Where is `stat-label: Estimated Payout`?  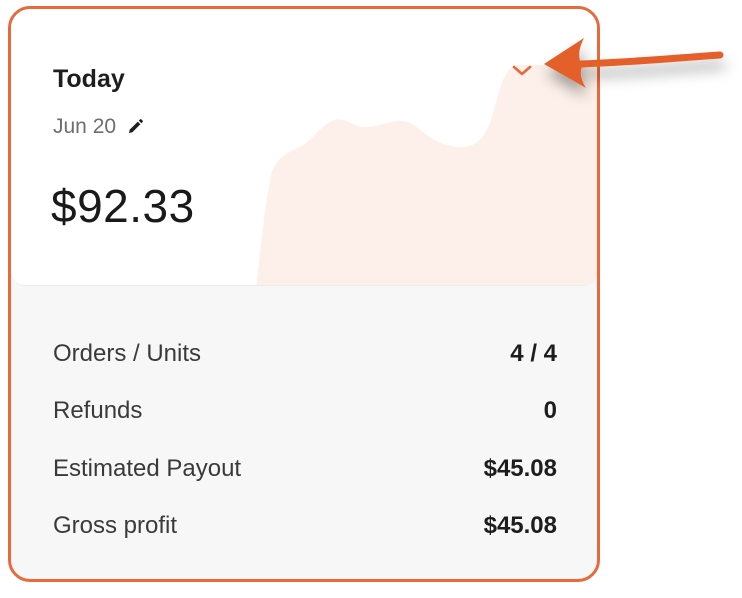 stat-label: Estimated Payout is located at coordinates (147, 468).